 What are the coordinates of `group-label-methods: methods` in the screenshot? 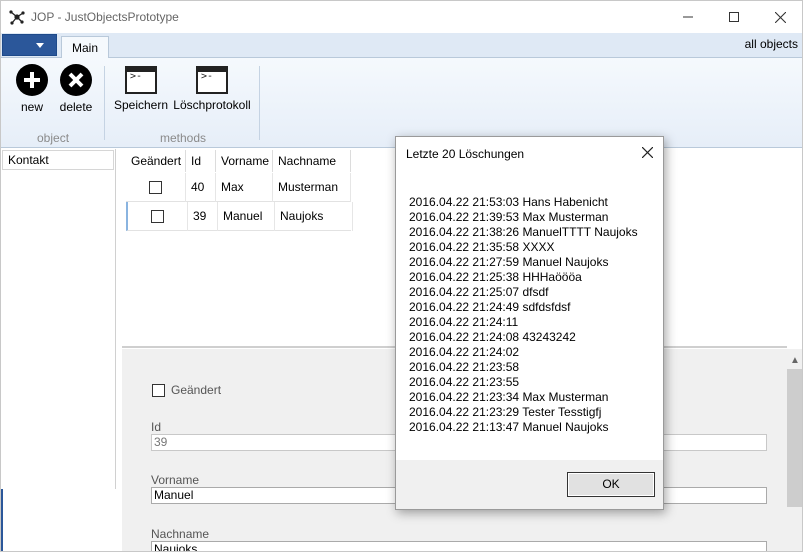 It's located at (183, 138).